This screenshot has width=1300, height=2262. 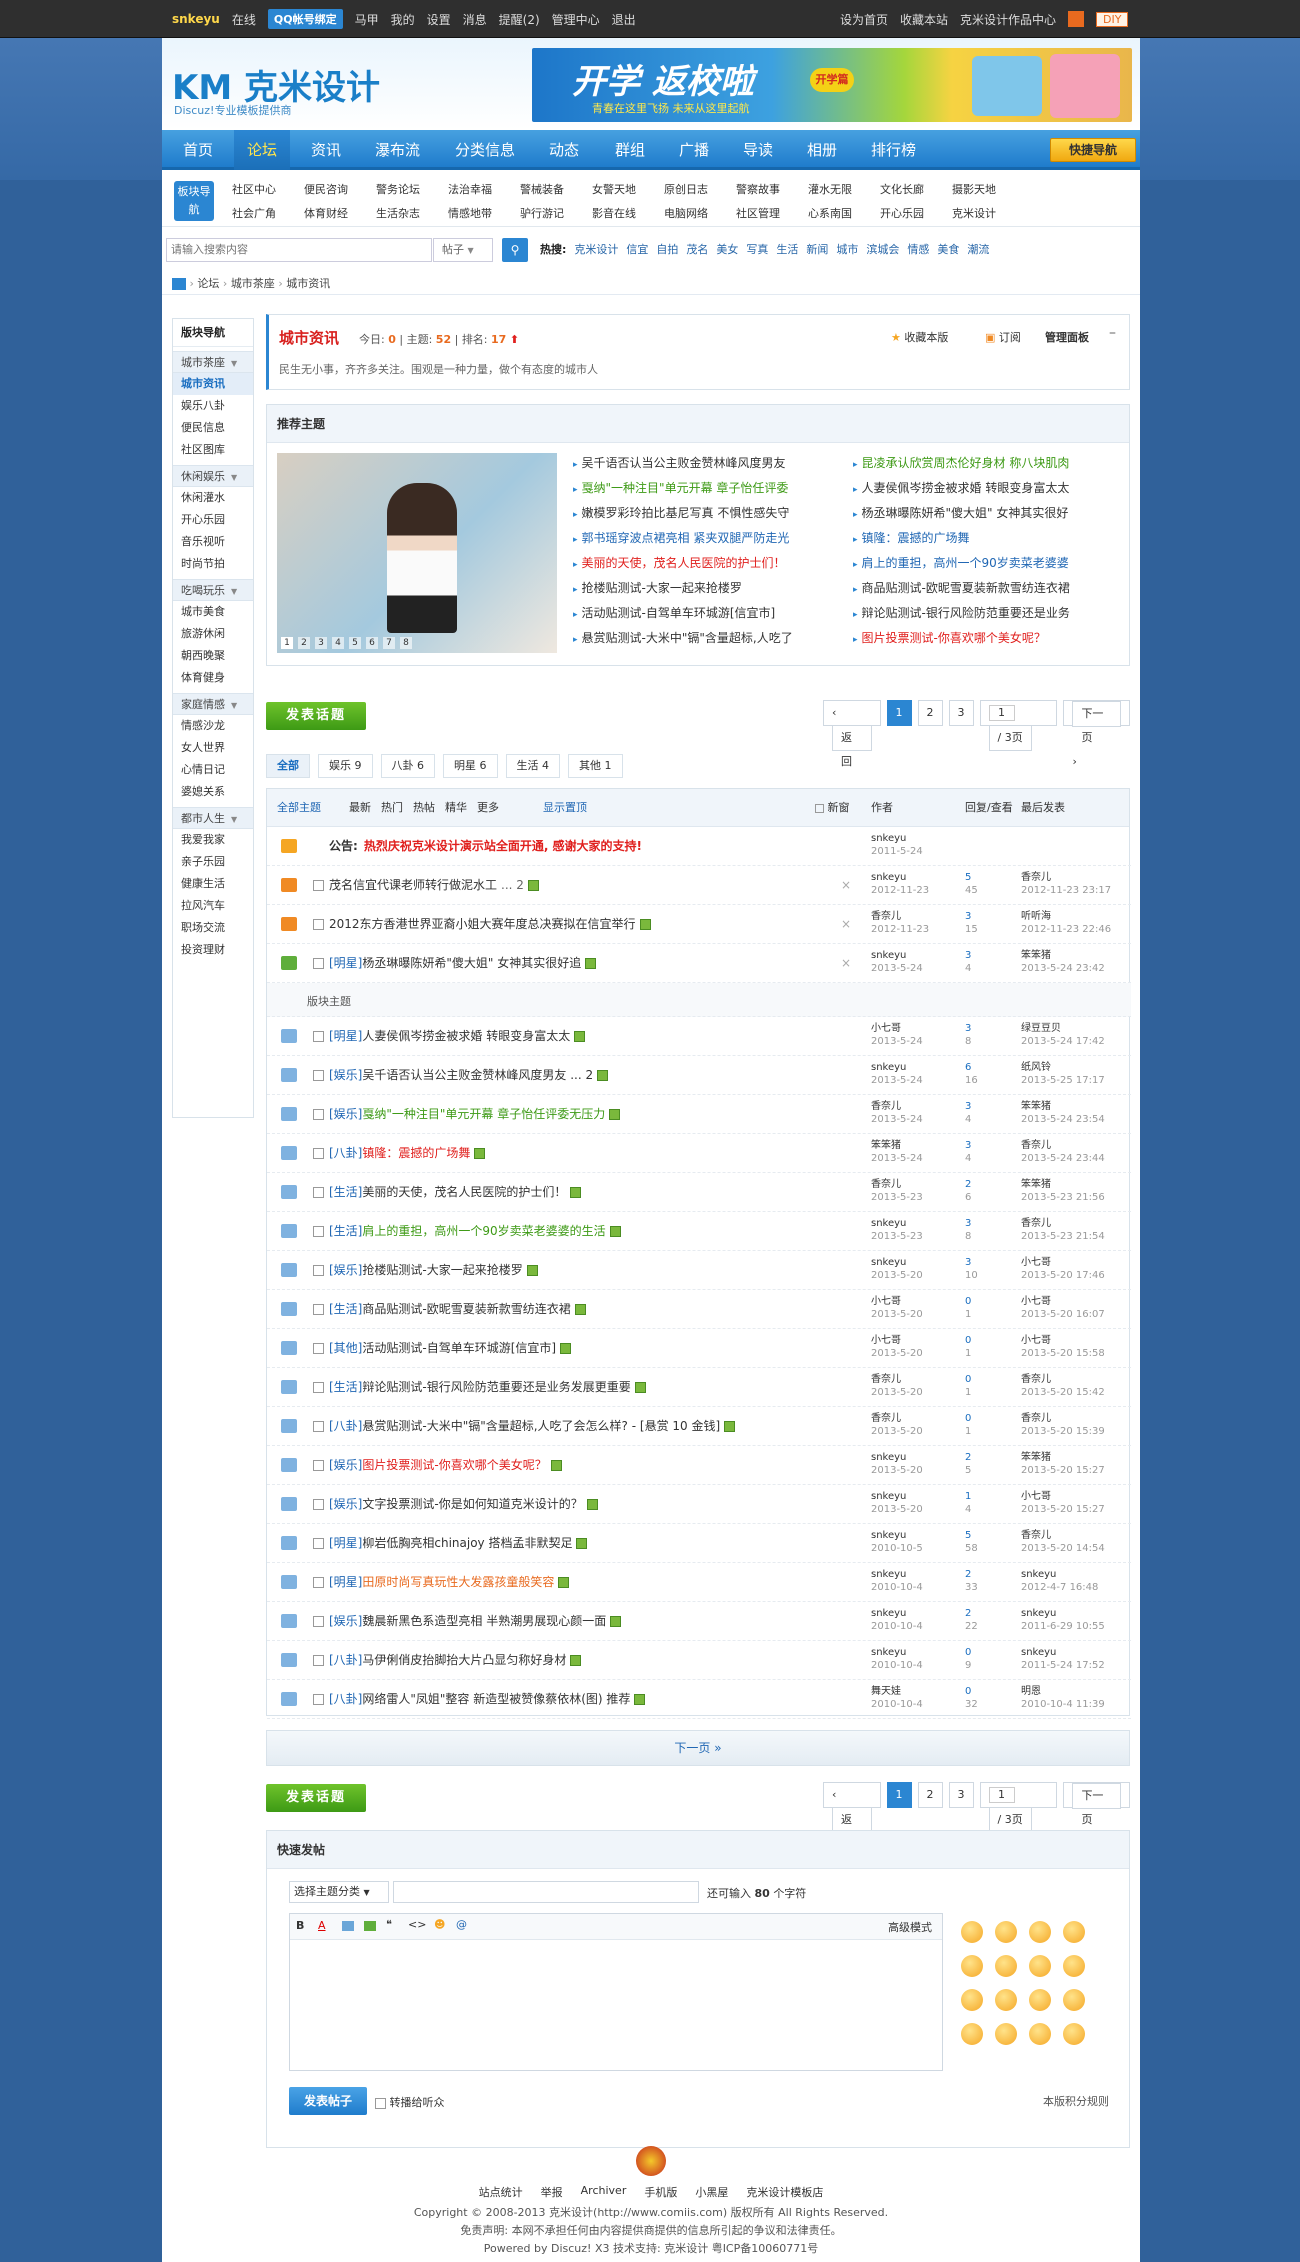 I want to click on broadcast-option: 转播给听众, so click(x=410, y=2102).